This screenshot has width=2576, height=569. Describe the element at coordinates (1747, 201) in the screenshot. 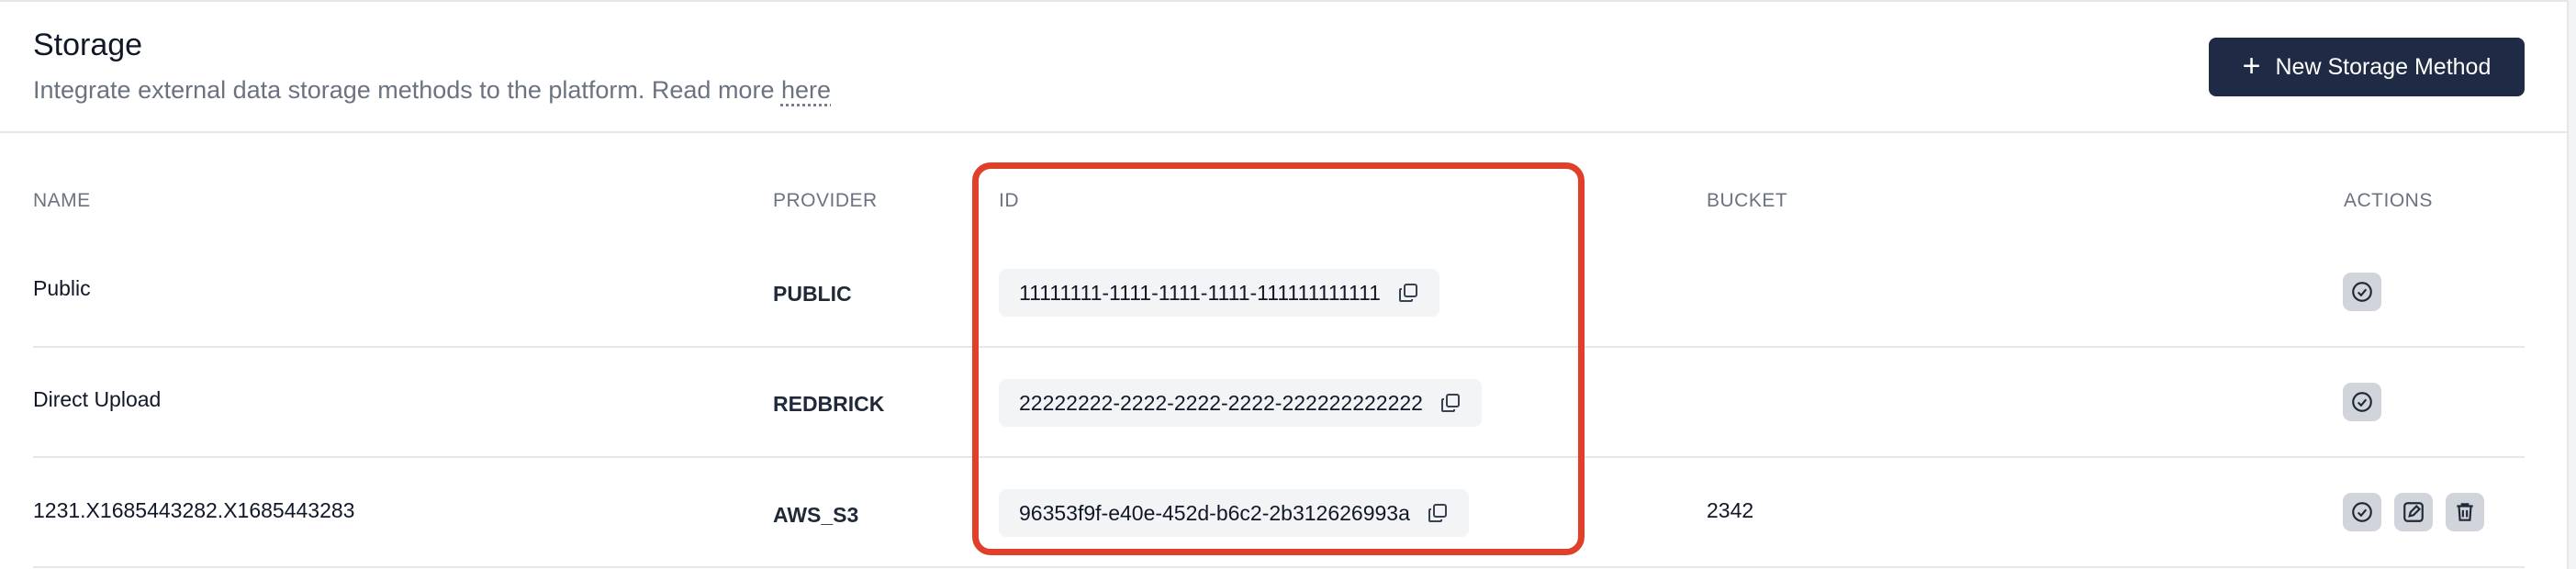

I see `column-header-bucket: BUCKET` at that location.